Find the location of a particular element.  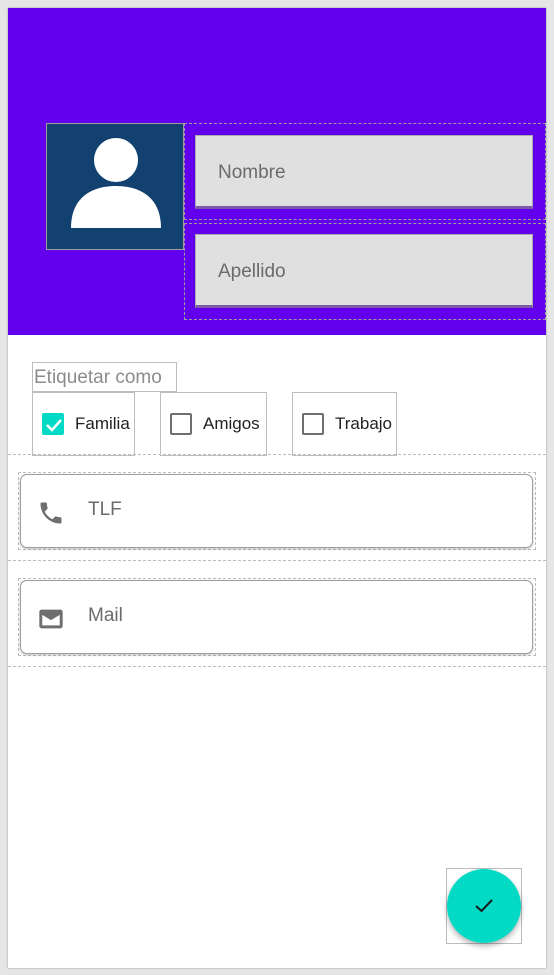

checkbox-label: Familia is located at coordinates (102, 423).